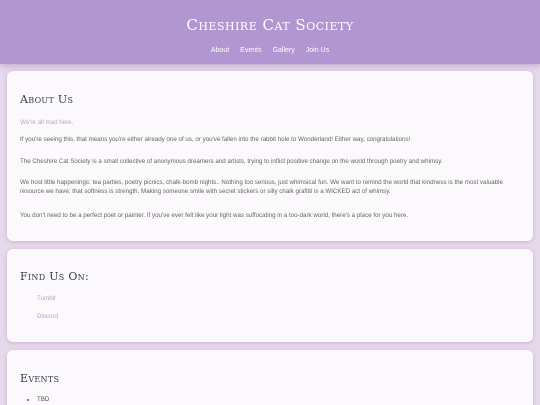 This screenshot has width=540, height=405. I want to click on events-section: Events TBD, so click(270, 377).